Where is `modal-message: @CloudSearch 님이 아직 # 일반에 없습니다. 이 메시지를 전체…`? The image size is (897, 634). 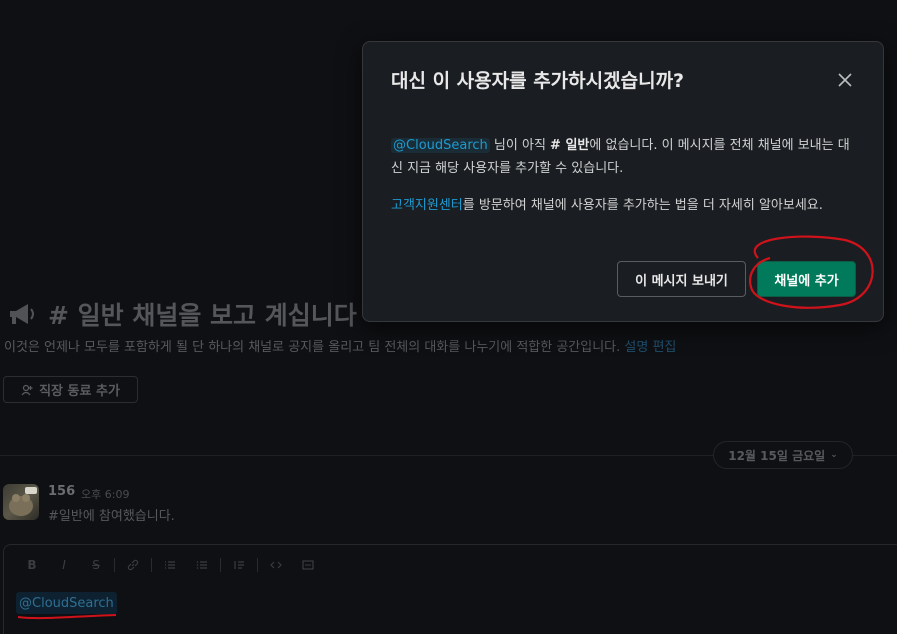
modal-message: @CloudSearch 님이 아직 # 일반에 없습니다. 이 메시지를 전체… is located at coordinates (620, 157).